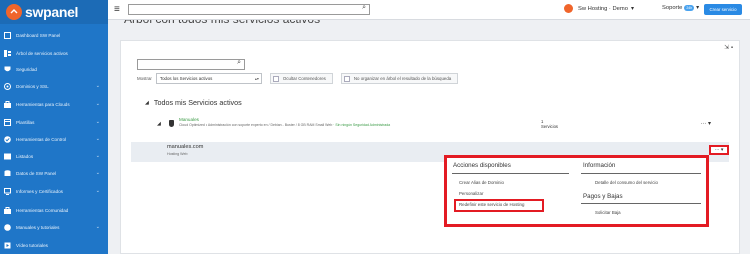  What do you see at coordinates (362, 125) in the screenshot?
I see `service-status: · Sin ningún Seguridad Administrada` at bounding box center [362, 125].